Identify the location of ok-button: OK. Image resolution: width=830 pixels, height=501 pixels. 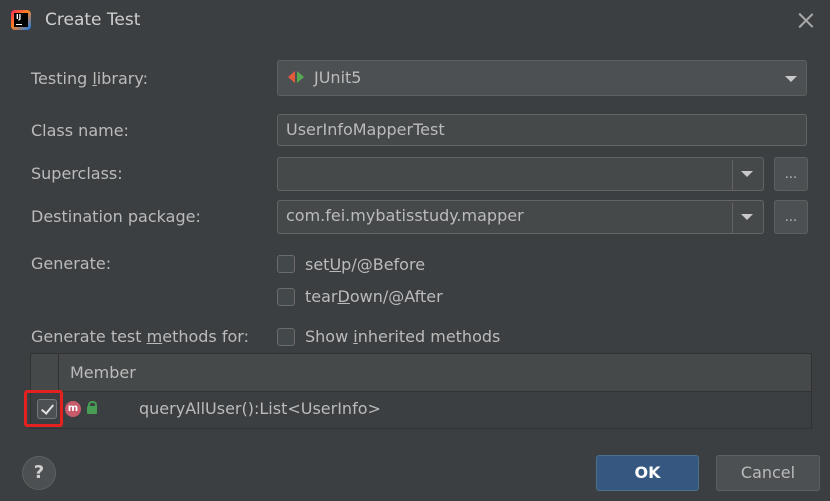
(647, 473).